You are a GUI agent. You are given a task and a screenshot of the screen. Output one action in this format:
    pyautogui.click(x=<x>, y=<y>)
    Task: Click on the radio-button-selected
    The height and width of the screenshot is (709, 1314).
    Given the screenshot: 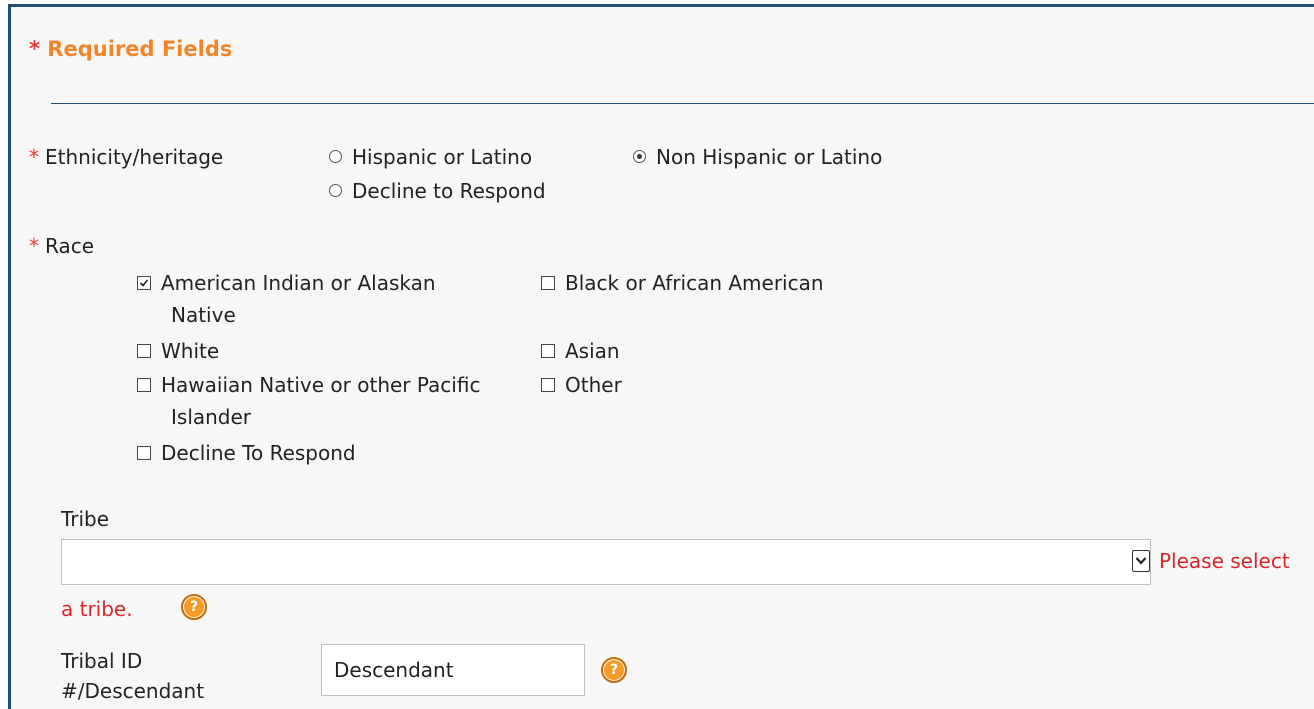 What is the action you would take?
    pyautogui.click(x=639, y=156)
    